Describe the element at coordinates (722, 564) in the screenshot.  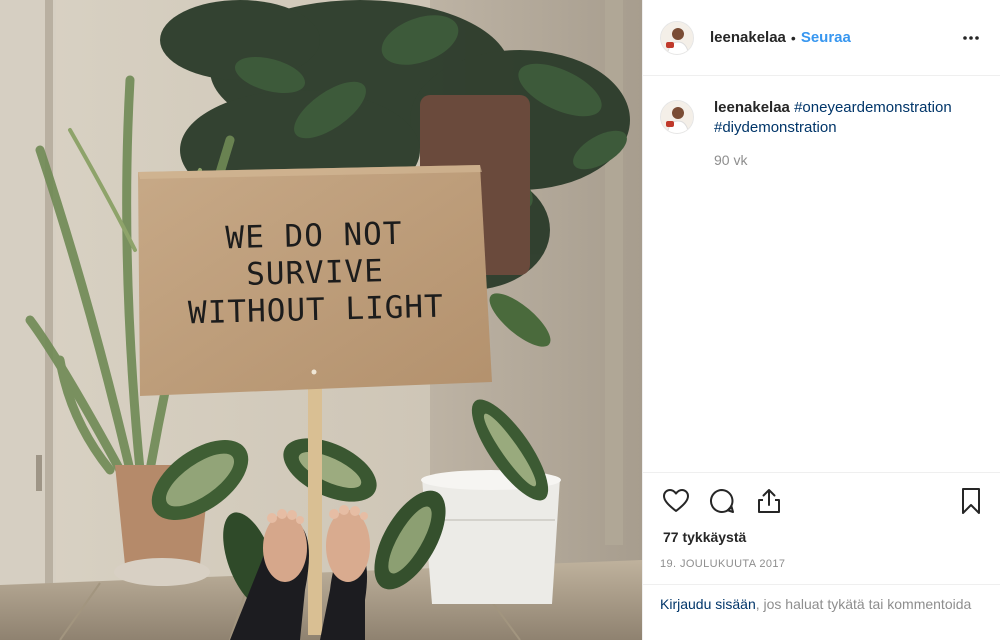
I see `post-date: 19. JOULUKUUTA 2017` at that location.